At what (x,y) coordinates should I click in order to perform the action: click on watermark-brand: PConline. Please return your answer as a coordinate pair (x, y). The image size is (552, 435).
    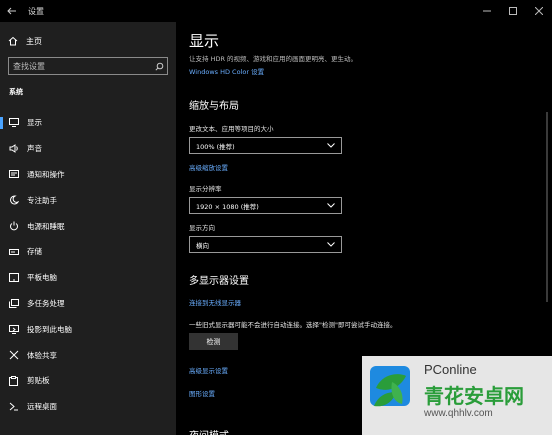
    Looking at the image, I should click on (450, 369).